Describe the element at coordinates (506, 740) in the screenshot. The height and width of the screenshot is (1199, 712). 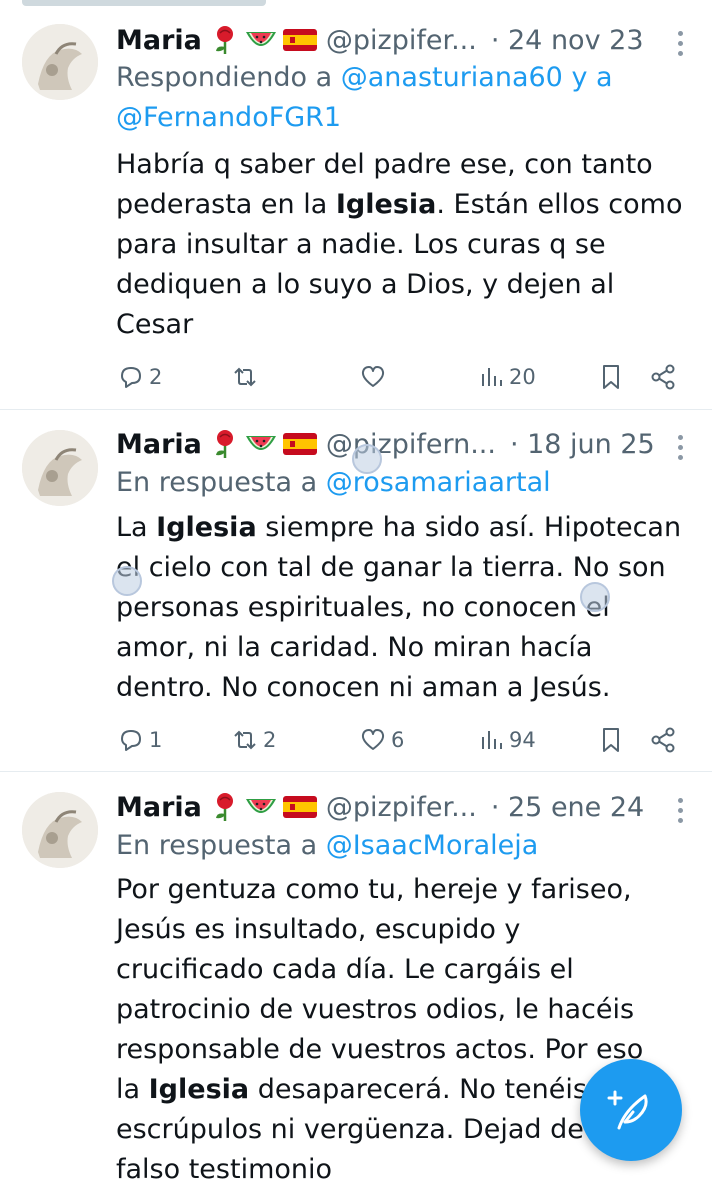
I see `views-button: 94` at that location.